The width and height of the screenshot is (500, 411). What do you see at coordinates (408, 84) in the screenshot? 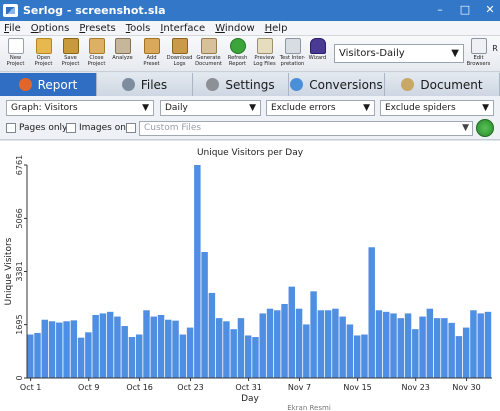
I see `document-icon` at bounding box center [408, 84].